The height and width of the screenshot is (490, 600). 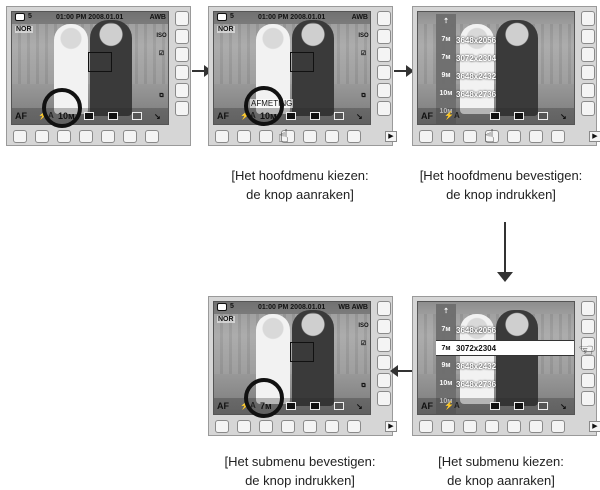 What do you see at coordinates (476, 348) in the screenshot?
I see `size-option-selected: 3072x2304` at bounding box center [476, 348].